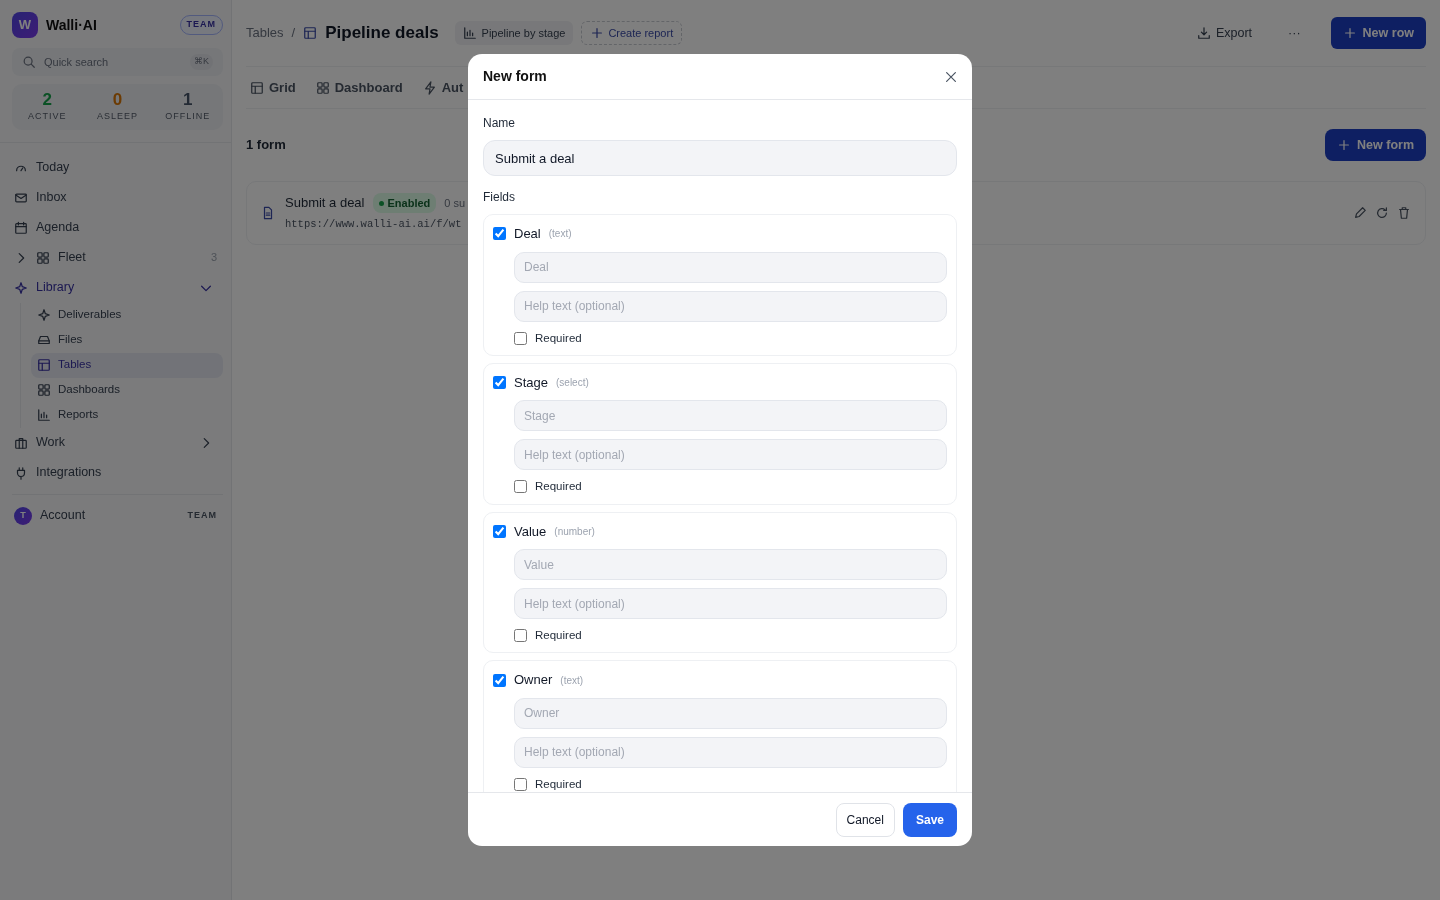  What do you see at coordinates (202, 515) in the screenshot?
I see `plan-label: TEAM` at bounding box center [202, 515].